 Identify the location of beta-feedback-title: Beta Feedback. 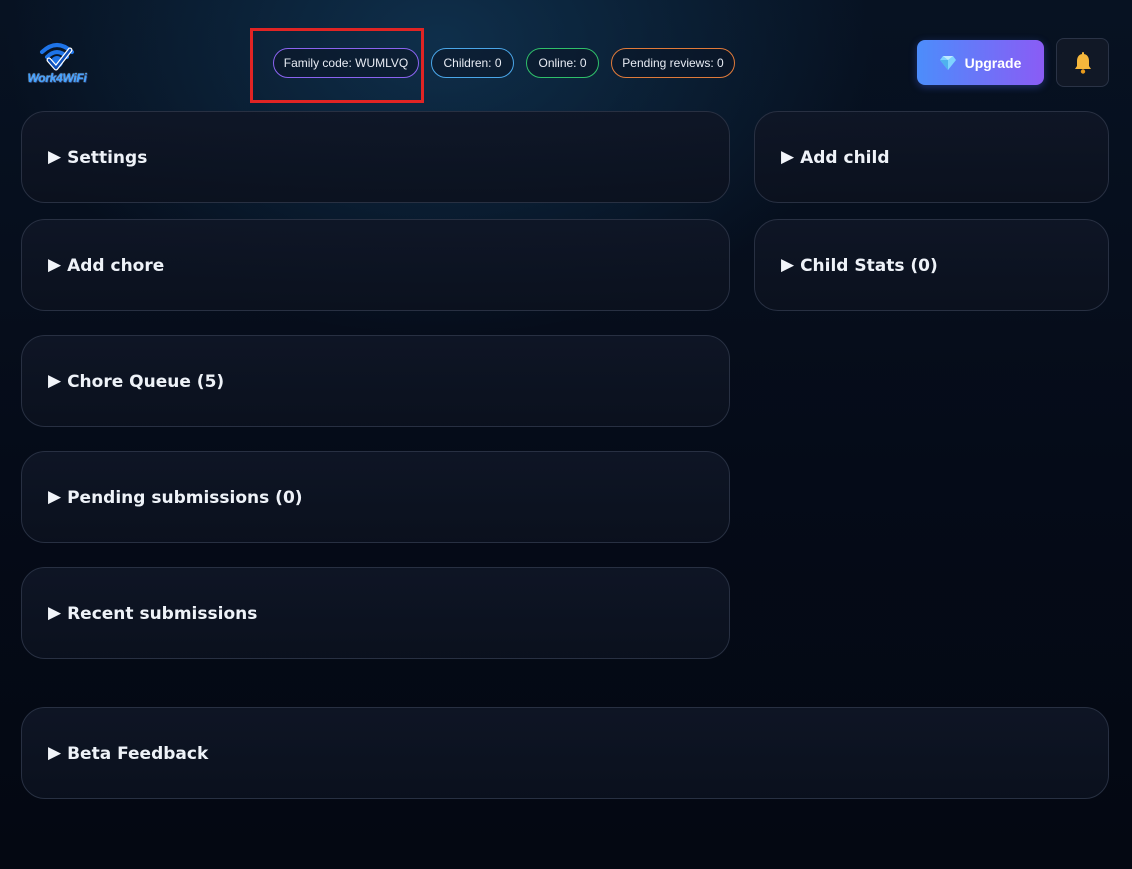
(138, 753).